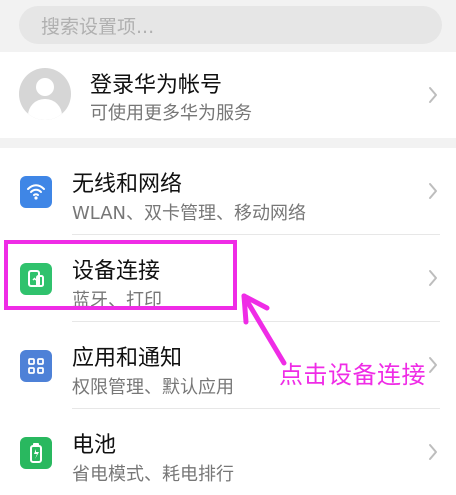  I want to click on settings-item-subtitle: WLAN、双卡管理、移动网络, so click(189, 213).